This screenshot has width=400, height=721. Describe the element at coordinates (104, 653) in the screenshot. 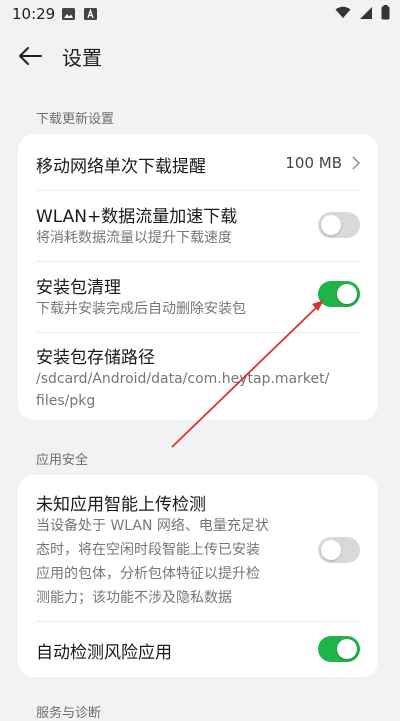

I see `auto-detect-label: 自动检测风险应用` at that location.